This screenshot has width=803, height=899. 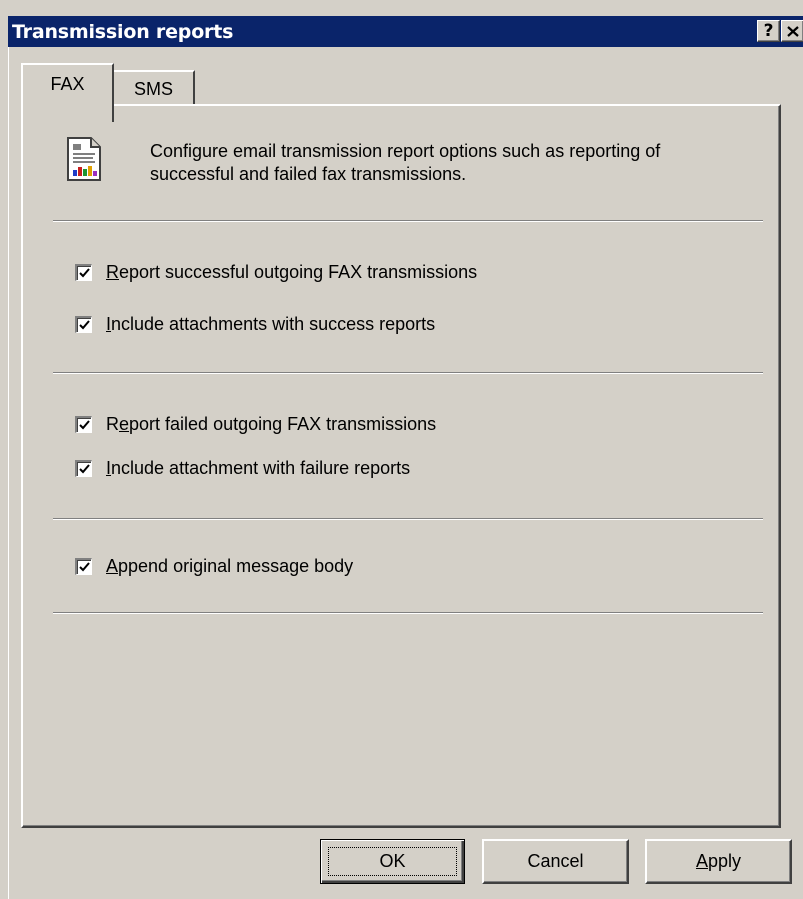 I want to click on include-success-attachments-option: Include attachments with success reports, so click(x=255, y=324).